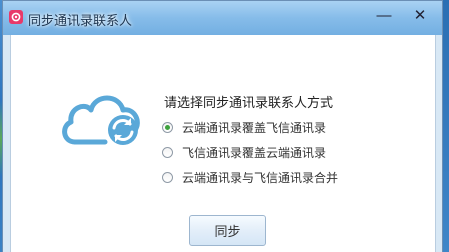  Describe the element at coordinates (254, 152) in the screenshot. I see `option-label: 飞信通讯录覆盖云端通讯录` at that location.